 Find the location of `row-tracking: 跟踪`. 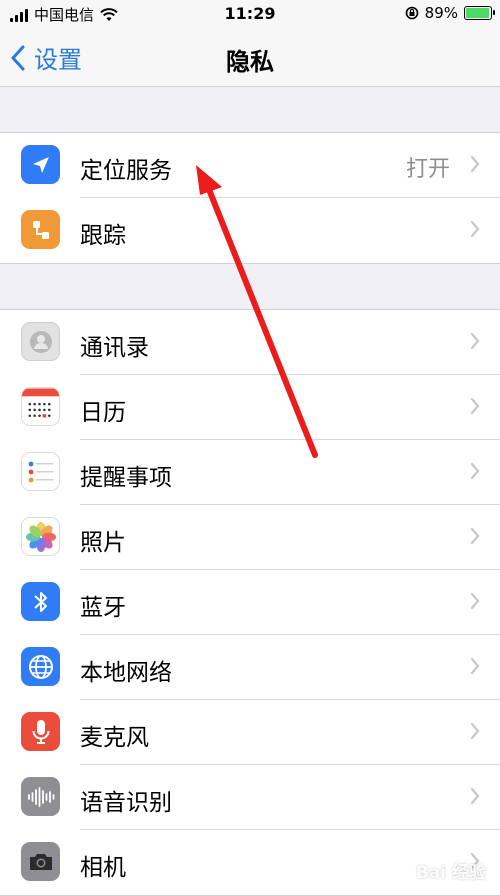

row-tracking: 跟踪 is located at coordinates (250, 230).